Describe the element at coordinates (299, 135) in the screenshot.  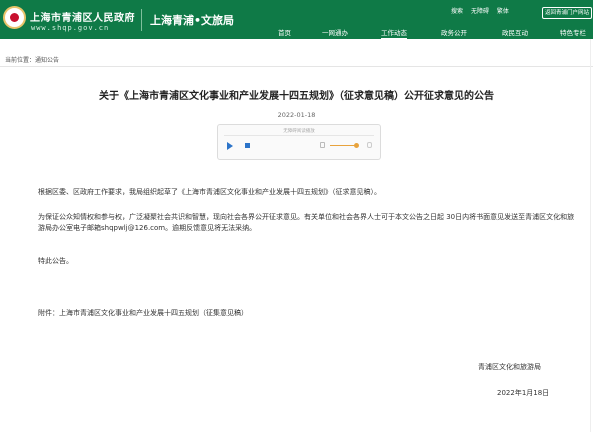
I see `player-progress-track` at that location.